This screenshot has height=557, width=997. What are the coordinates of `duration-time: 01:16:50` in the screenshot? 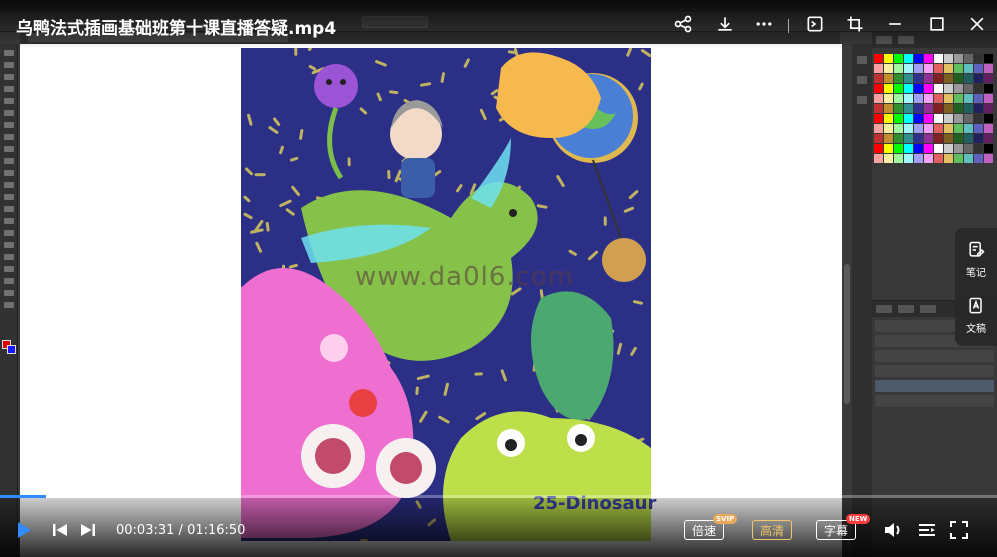 It's located at (216, 530).